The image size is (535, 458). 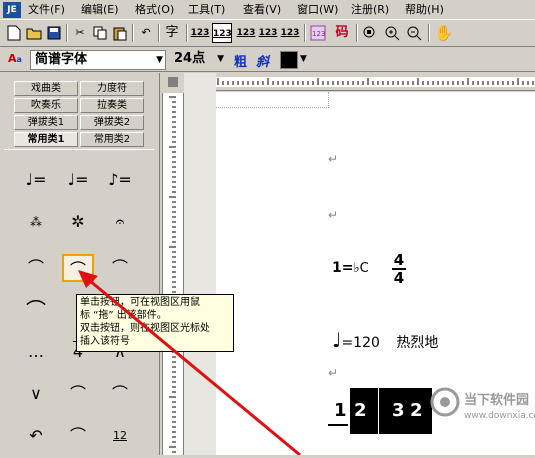 I want to click on format-bar: Aa 简谱字体 ▼ 24点 ▼ 粗 斜 ▼, so click(x=267, y=60).